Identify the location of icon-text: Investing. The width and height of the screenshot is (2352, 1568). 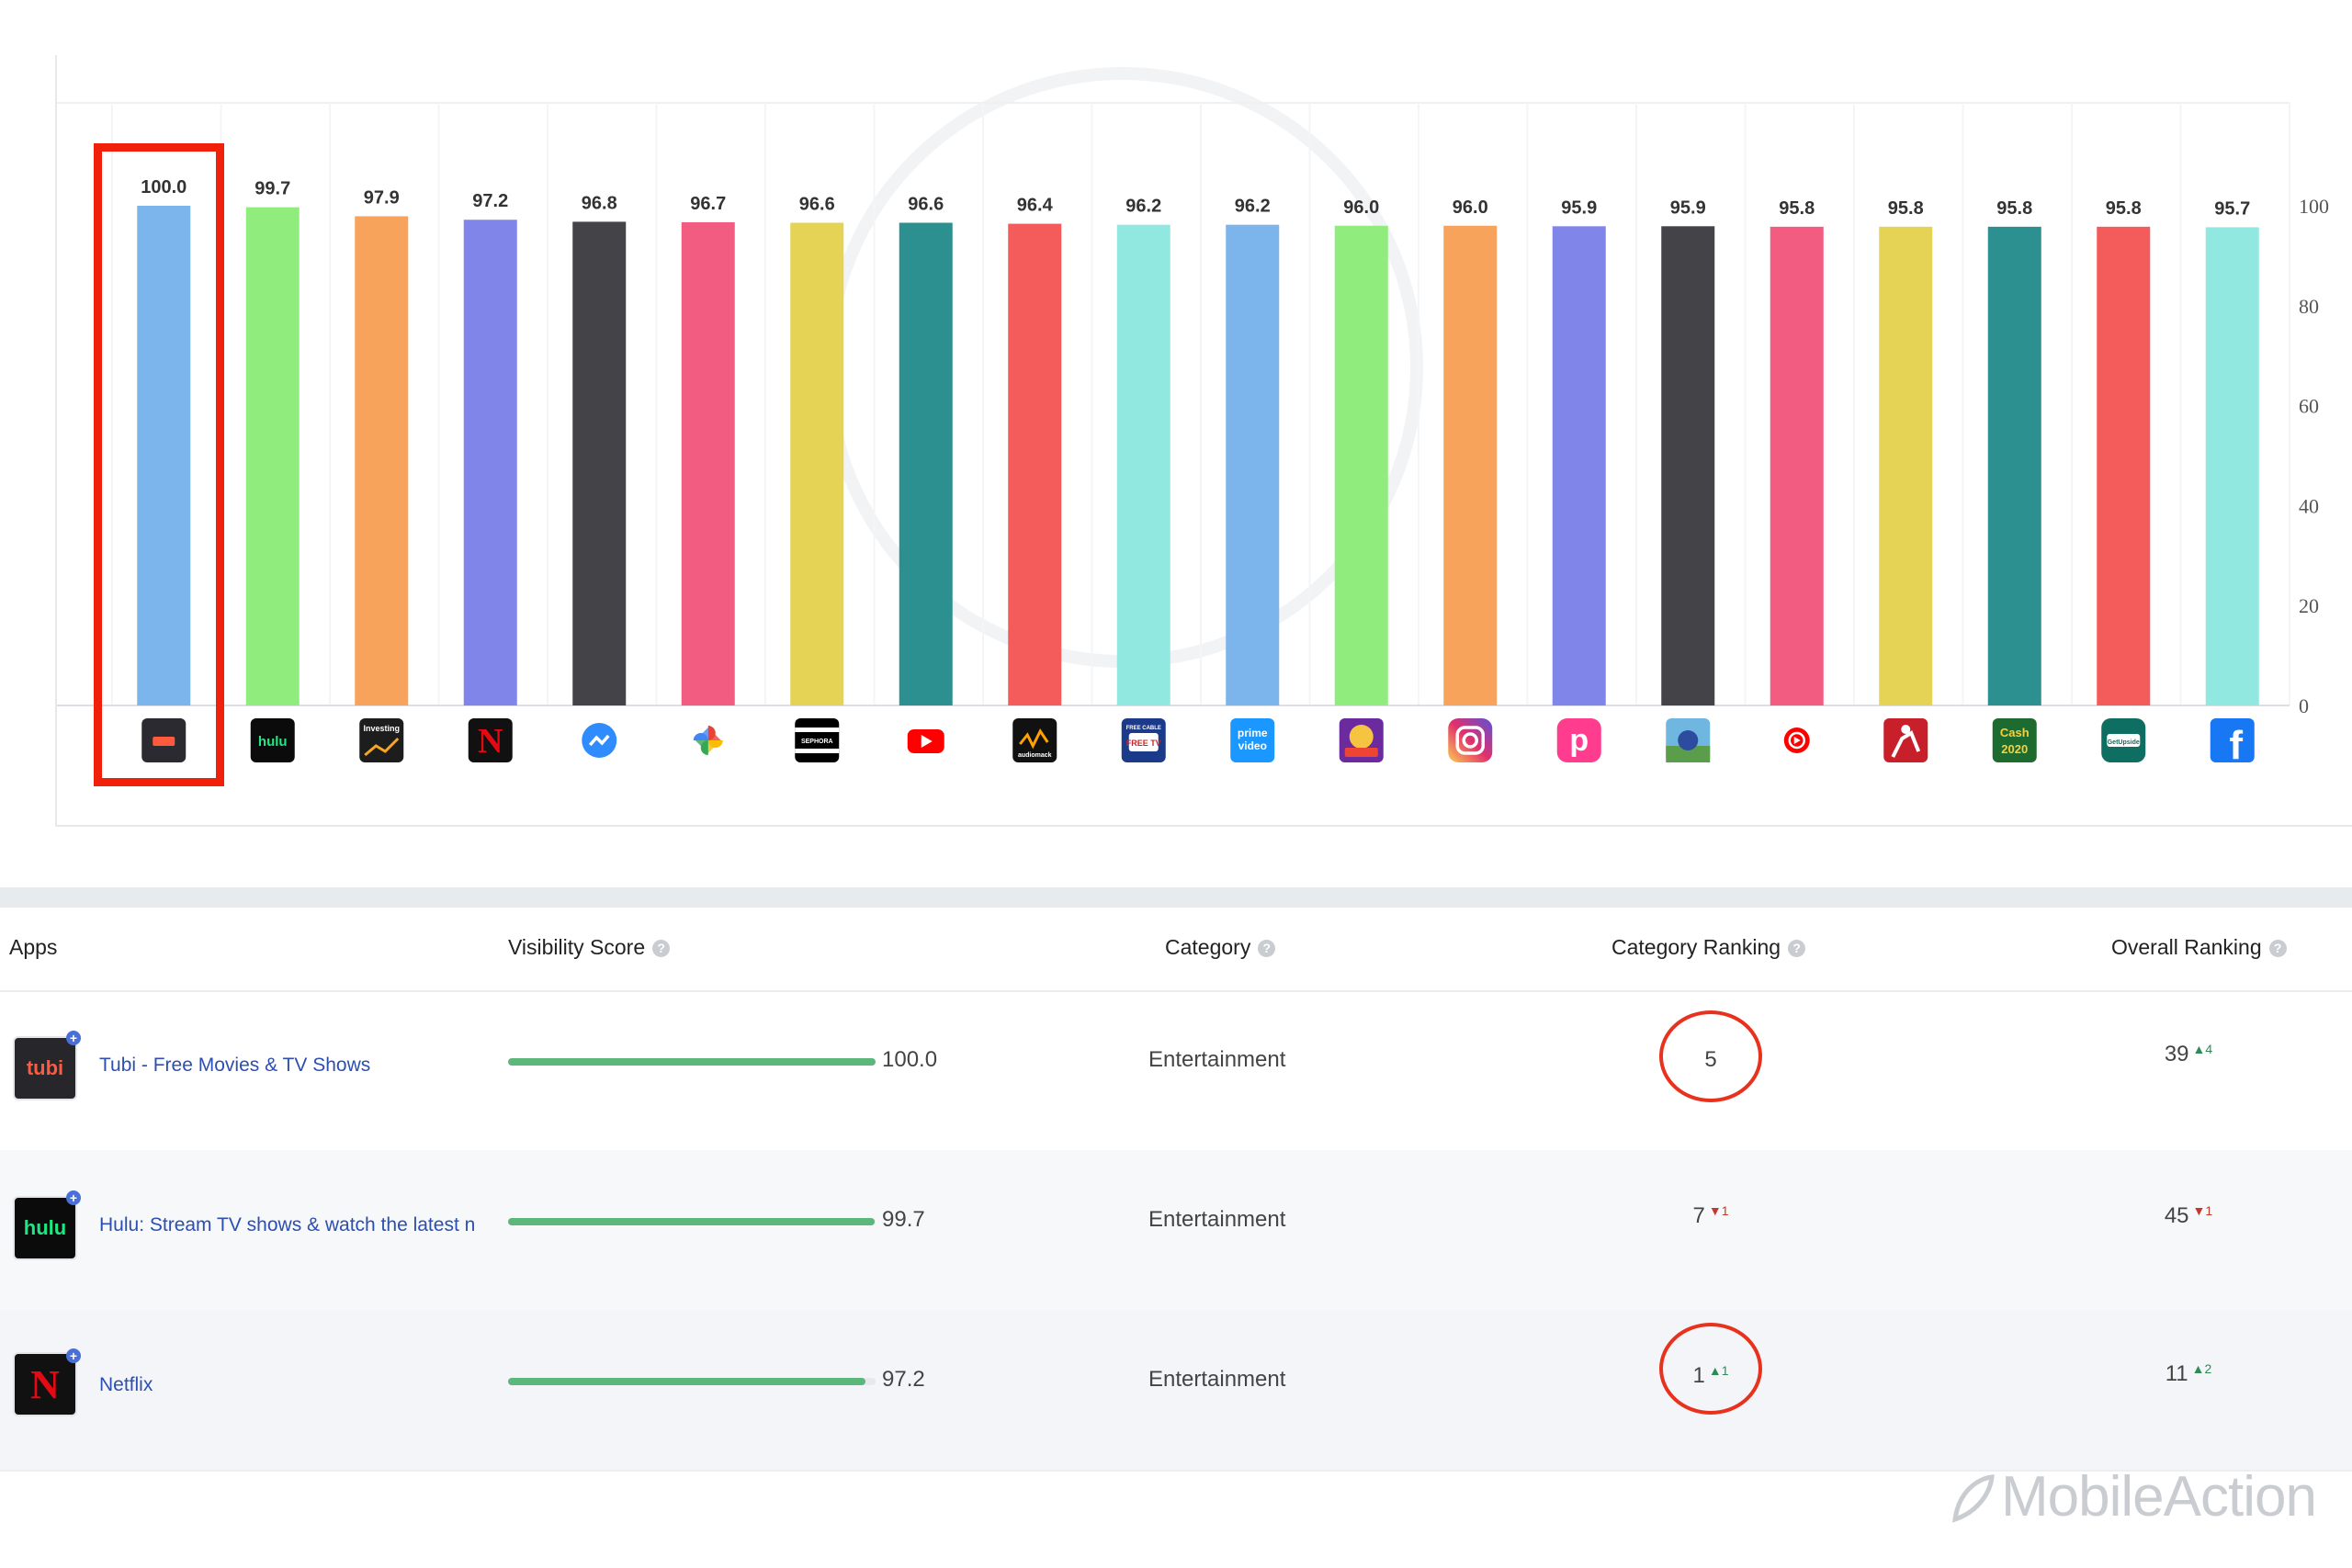
(382, 728).